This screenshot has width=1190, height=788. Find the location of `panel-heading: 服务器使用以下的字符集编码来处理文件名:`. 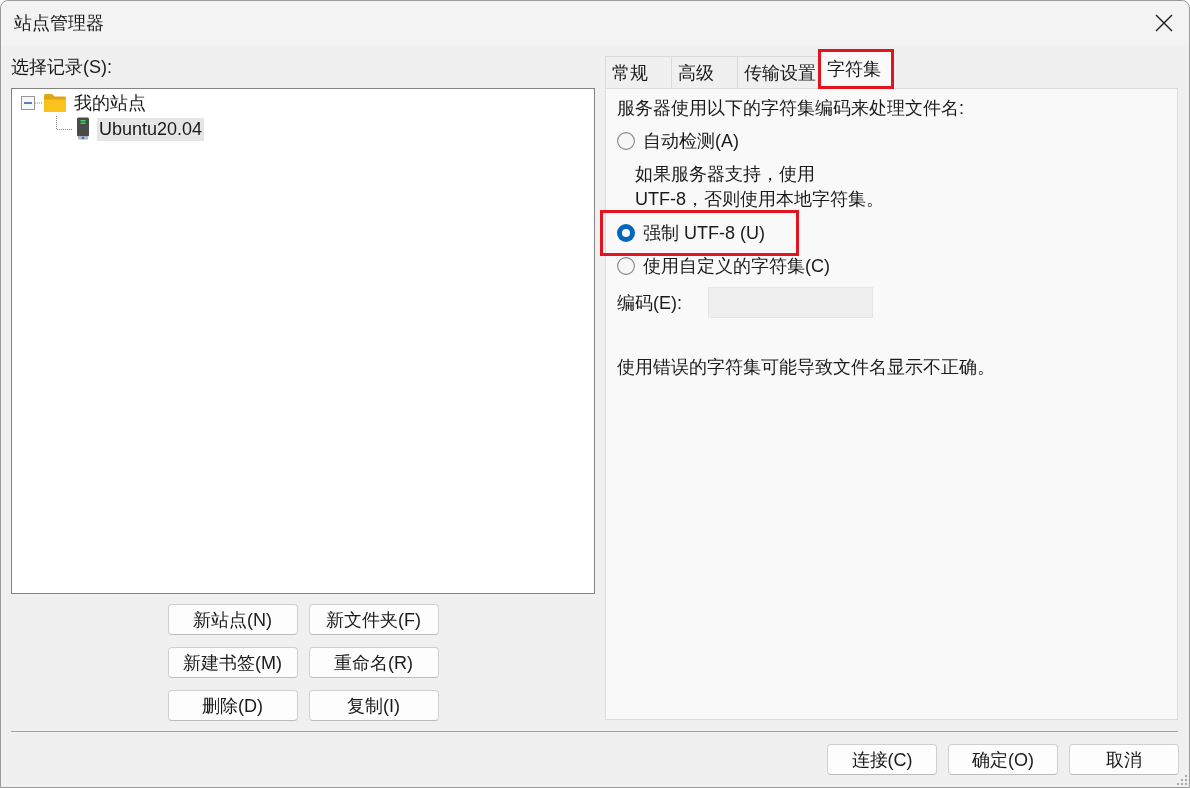

panel-heading: 服务器使用以下的字符集编码来处理文件名: is located at coordinates (790, 108).